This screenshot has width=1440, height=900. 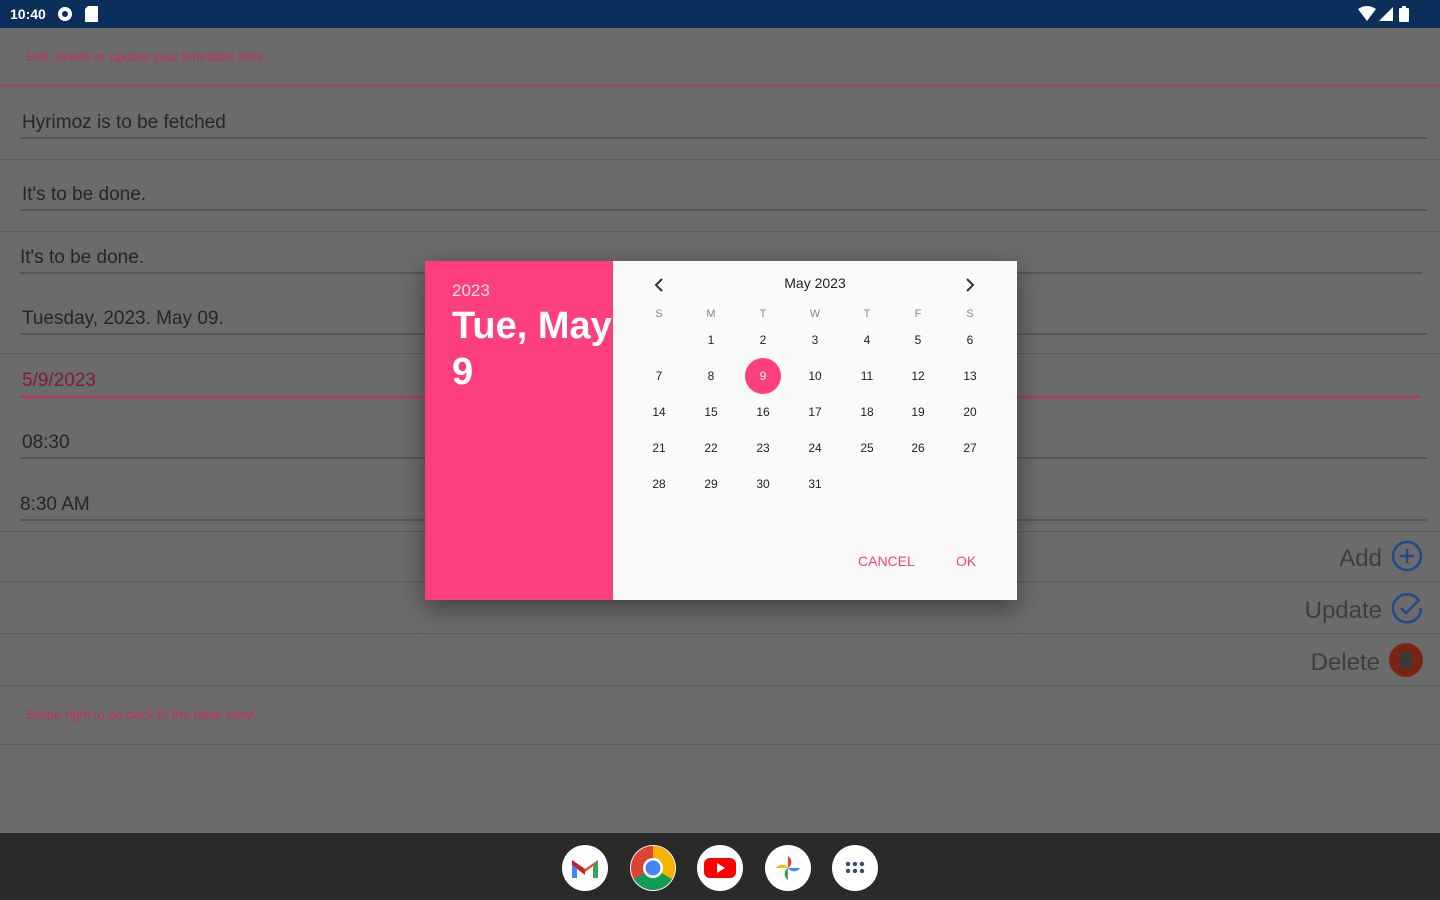 What do you see at coordinates (815, 314) in the screenshot?
I see `weekday-header: W` at bounding box center [815, 314].